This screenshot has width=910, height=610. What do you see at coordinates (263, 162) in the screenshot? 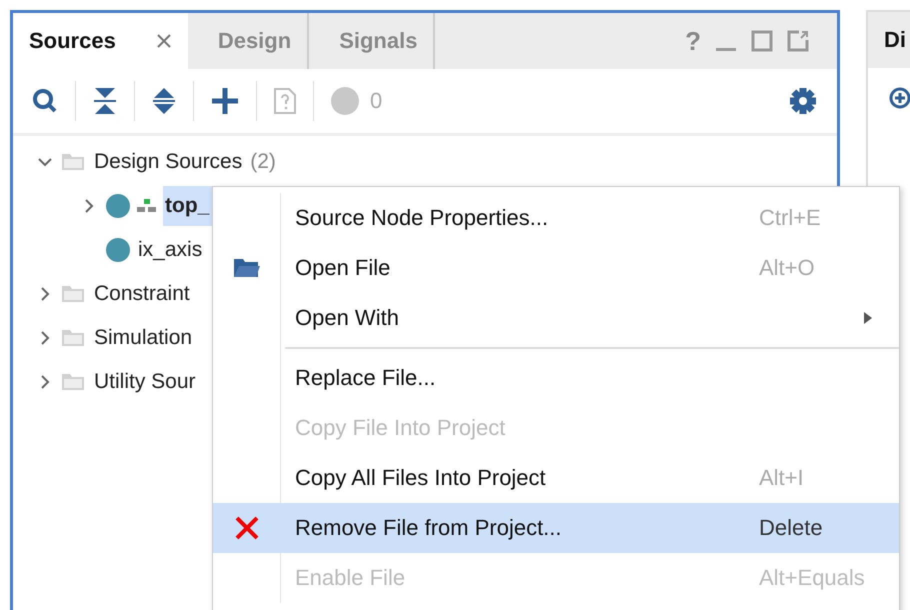
I see `item-count: (2)` at bounding box center [263, 162].